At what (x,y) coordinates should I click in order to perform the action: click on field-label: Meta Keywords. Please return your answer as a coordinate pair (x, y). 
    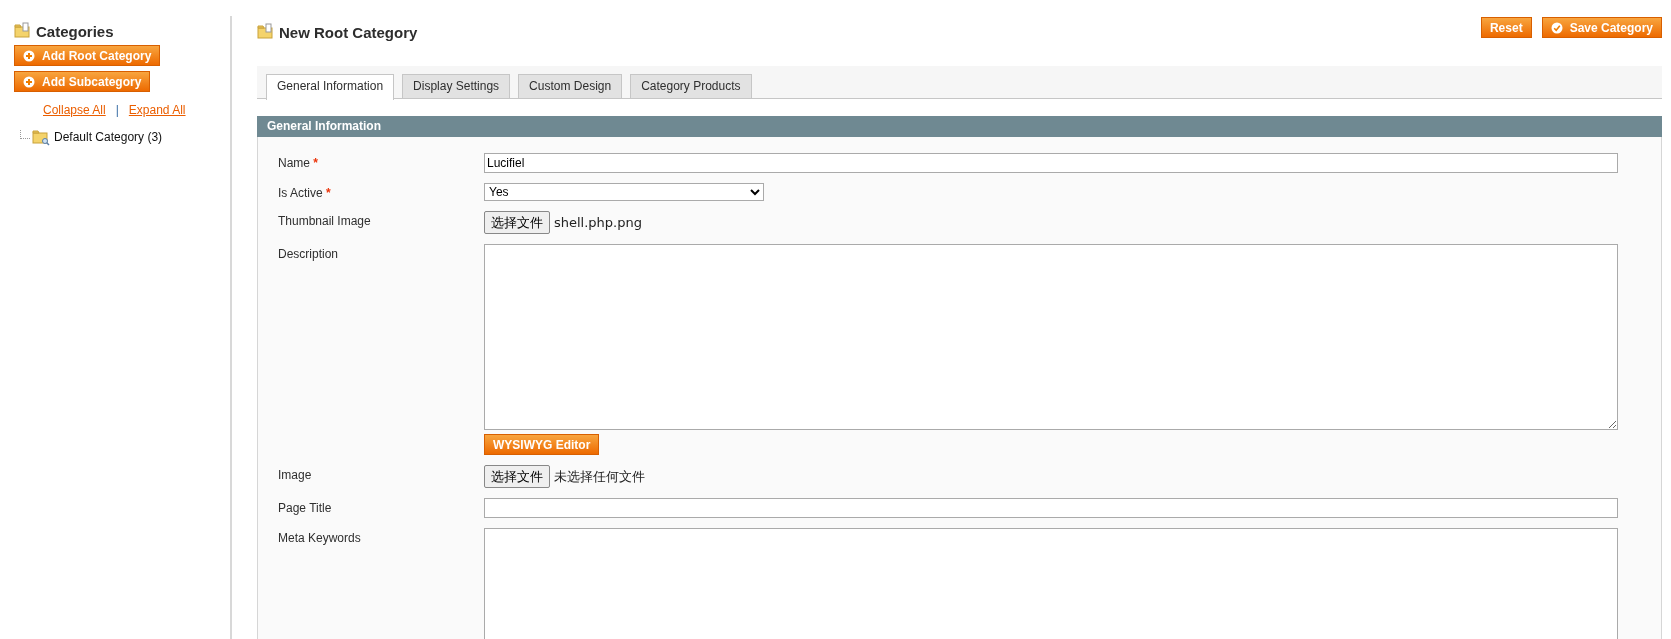
    Looking at the image, I should click on (320, 538).